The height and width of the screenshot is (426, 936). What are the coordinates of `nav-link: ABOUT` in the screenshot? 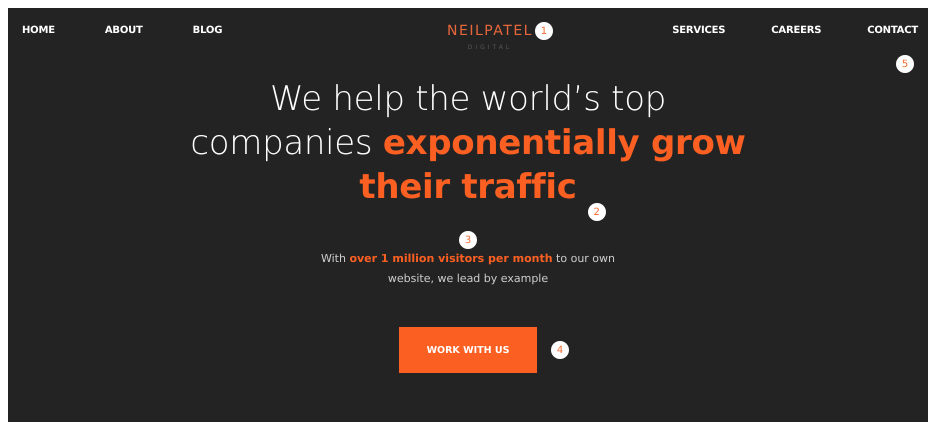 It's located at (123, 30).